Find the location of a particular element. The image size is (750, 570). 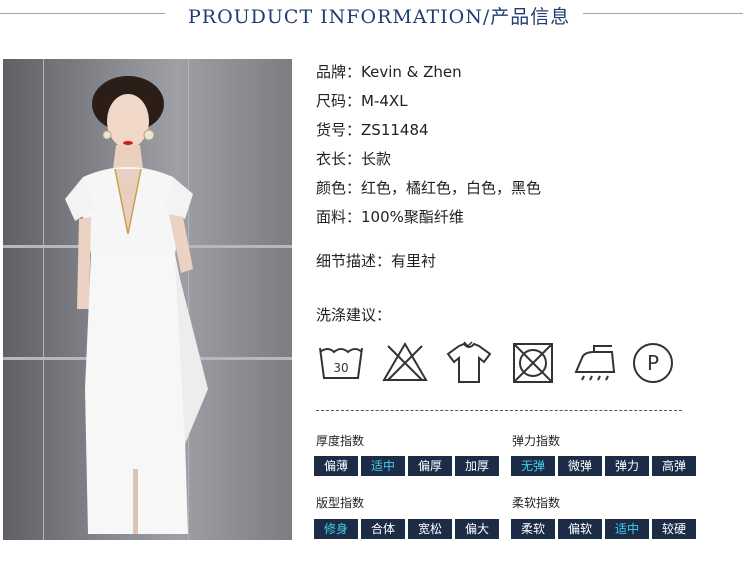

softness-options: 柔软 偏软 适中 较硬 is located at coordinates (603, 529).